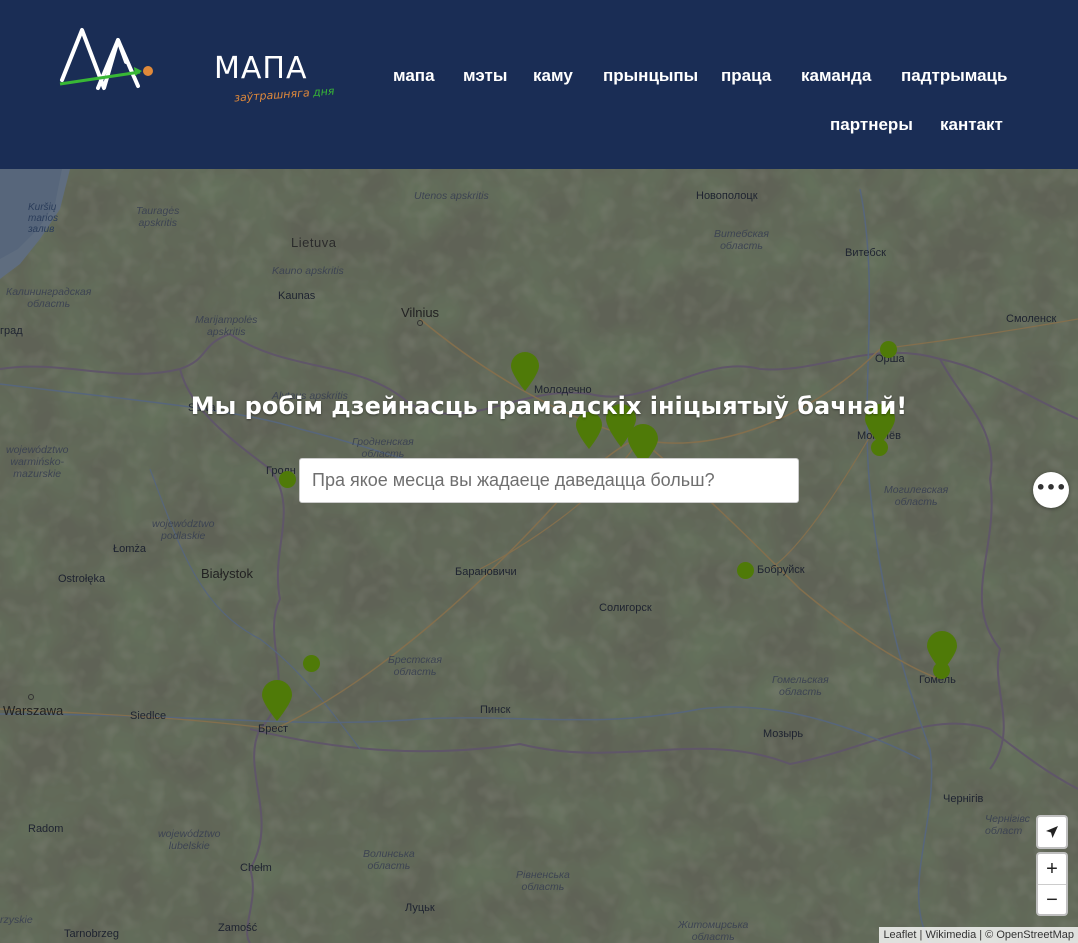 The image size is (1078, 943). Describe the element at coordinates (836, 76) in the screenshot. I see `nav-item-kamanda: каманда` at that location.